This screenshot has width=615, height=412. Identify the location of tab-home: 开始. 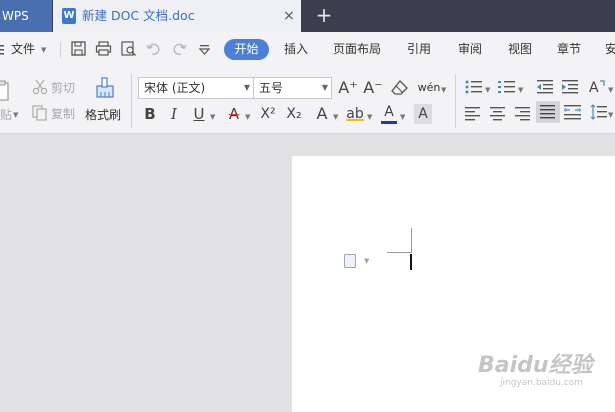
(246, 49).